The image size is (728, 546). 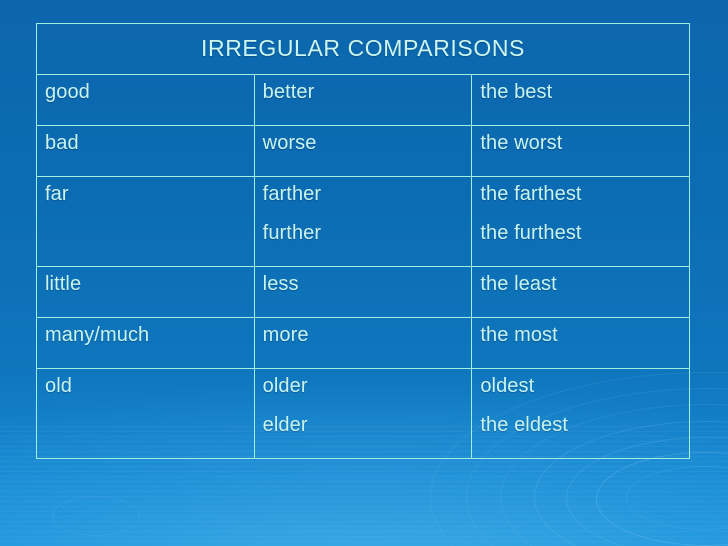 I want to click on cell-comparative: less, so click(x=363, y=292).